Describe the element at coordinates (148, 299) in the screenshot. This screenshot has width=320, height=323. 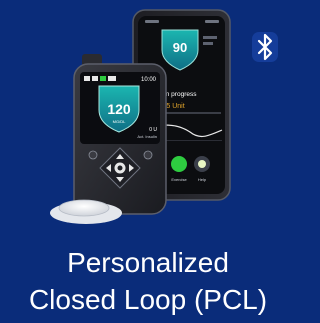
I see `caption-line-2: Closed Loop (PCL)` at that location.